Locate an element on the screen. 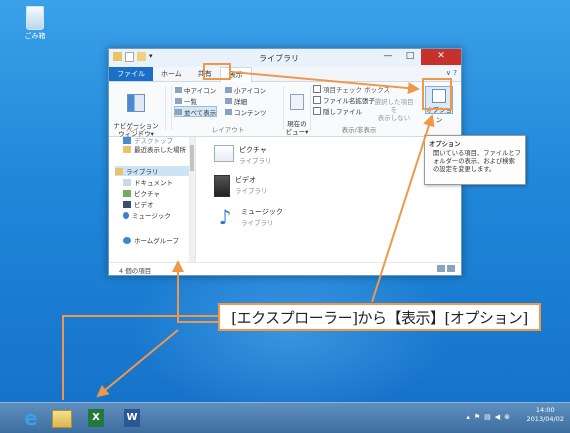 The height and width of the screenshot is (433, 570). clock: 14:00 2013/04/02 is located at coordinates (545, 415).